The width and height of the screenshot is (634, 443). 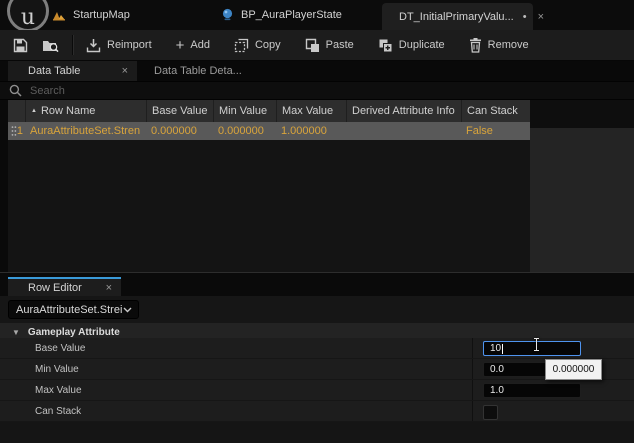 I want to click on copy-icon, so click(x=241, y=45).